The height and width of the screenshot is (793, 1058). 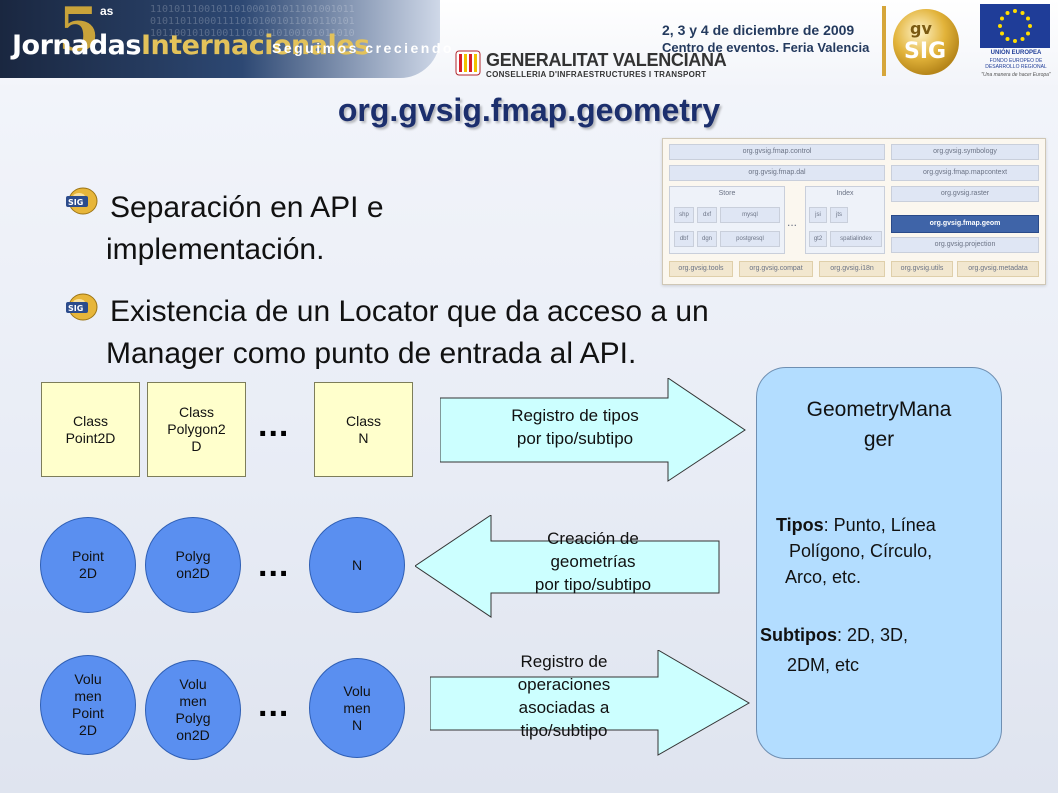 I want to click on point2d-circle: Point 2D, so click(x=88, y=565).